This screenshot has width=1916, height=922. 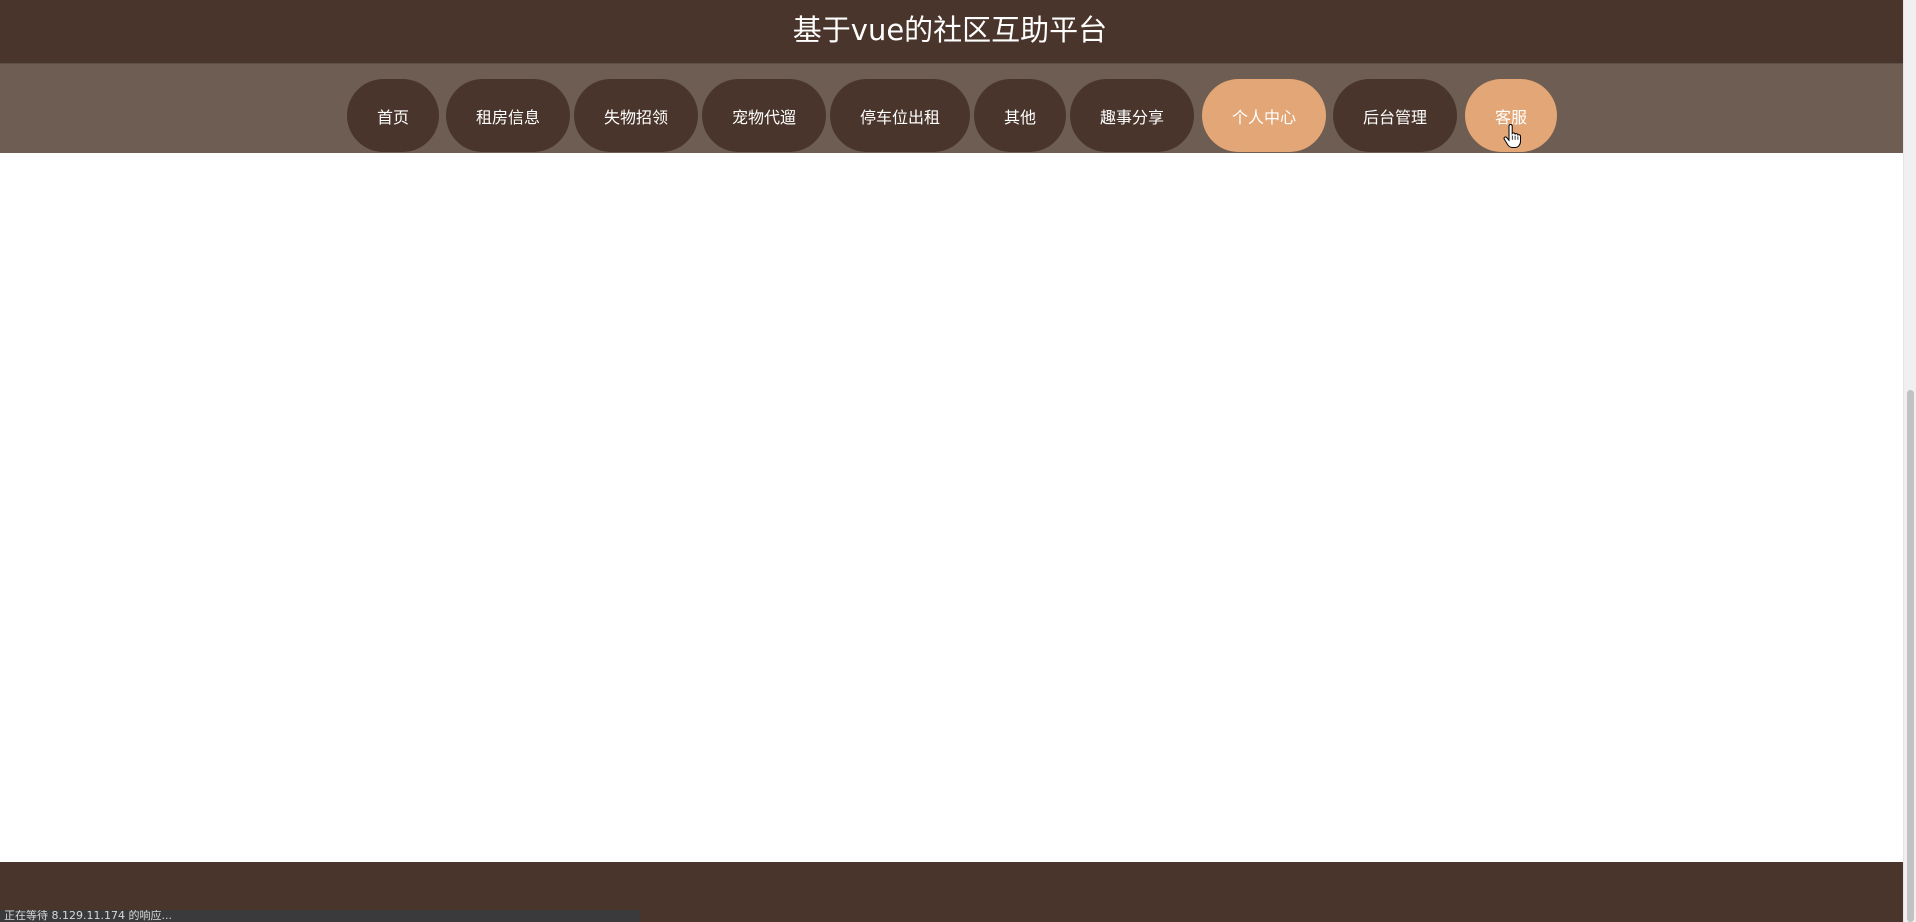 I want to click on header-bar: 基于vue的社区互助平台, so click(x=951, y=31).